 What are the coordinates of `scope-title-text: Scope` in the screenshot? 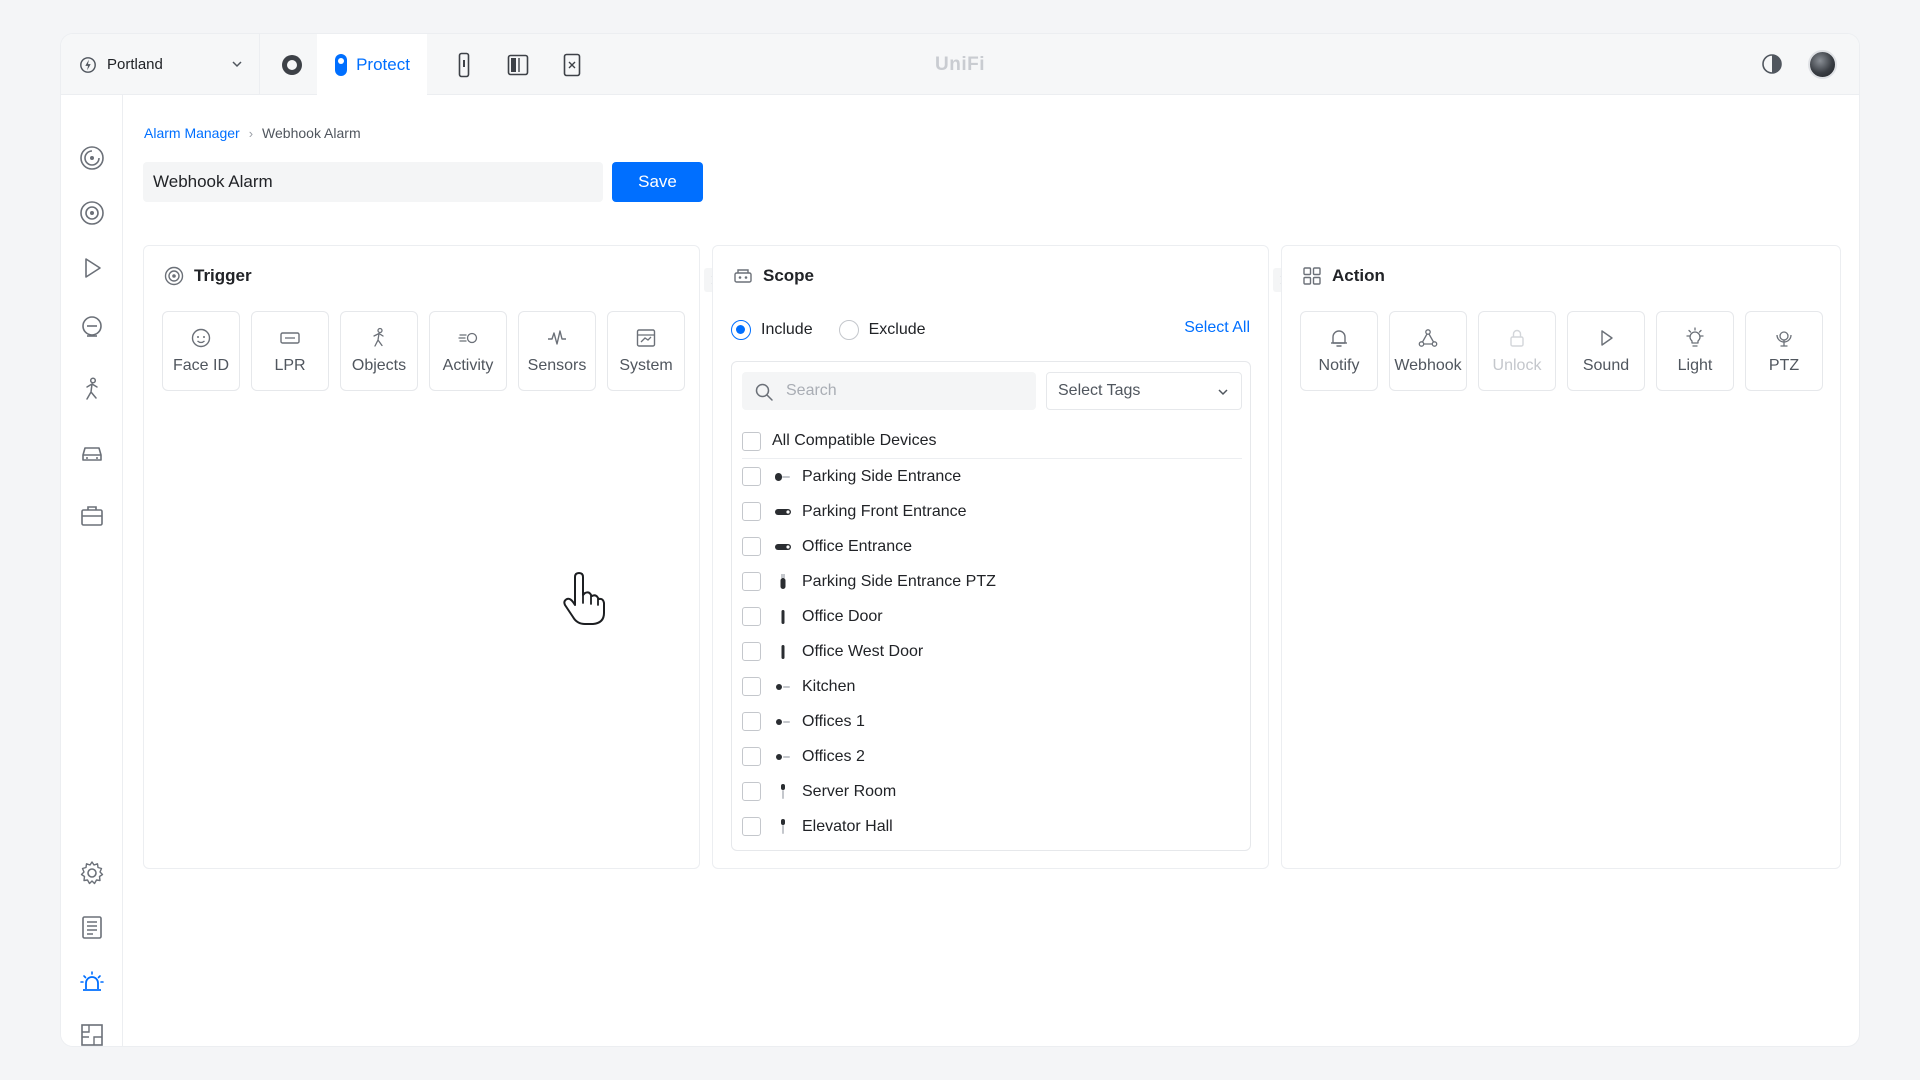 It's located at (789, 275).